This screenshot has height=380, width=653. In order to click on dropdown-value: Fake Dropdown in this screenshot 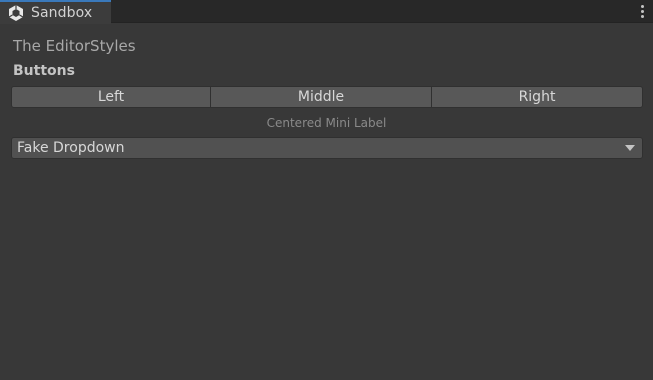, I will do `click(71, 148)`.